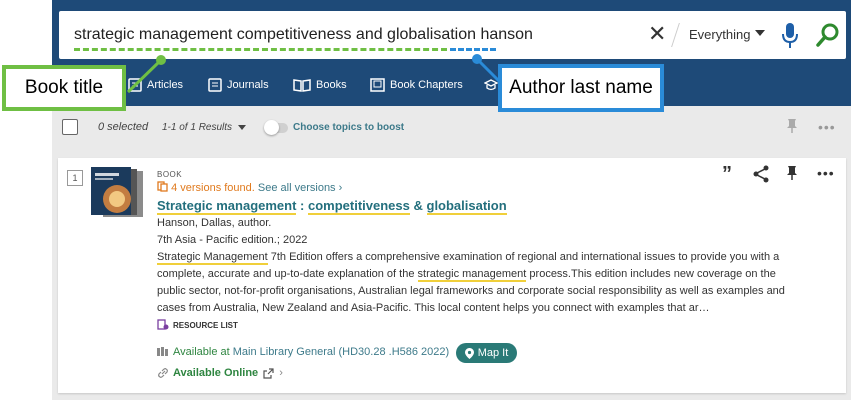 This screenshot has height=400, width=851. I want to click on annotation-connectors, so click(314, 74).